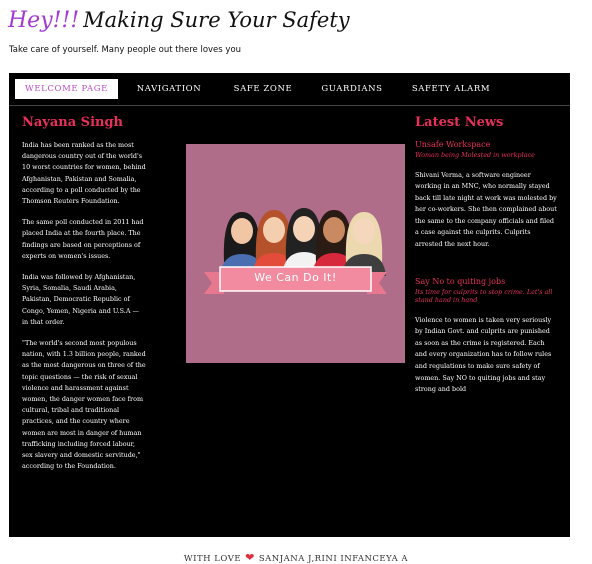 This screenshot has width=592, height=564. I want to click on we-can-do-it-poster: We Can Do It!, so click(295, 253).